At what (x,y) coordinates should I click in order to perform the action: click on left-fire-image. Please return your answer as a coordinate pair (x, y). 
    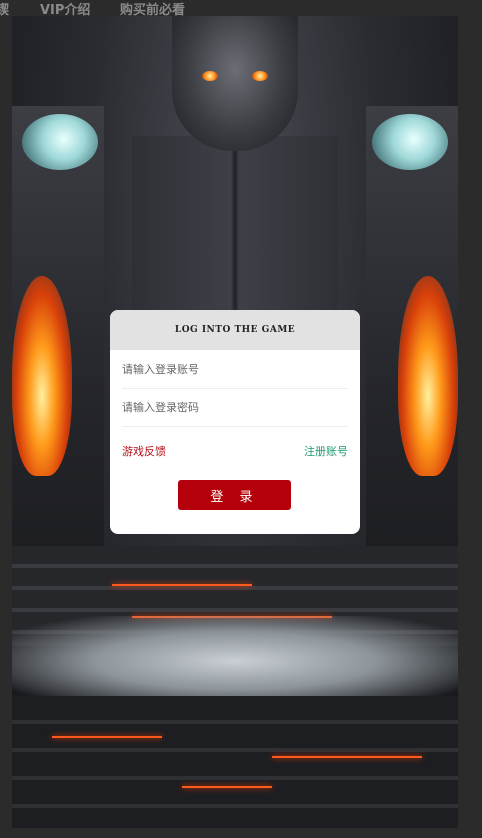
    Looking at the image, I should click on (42, 376).